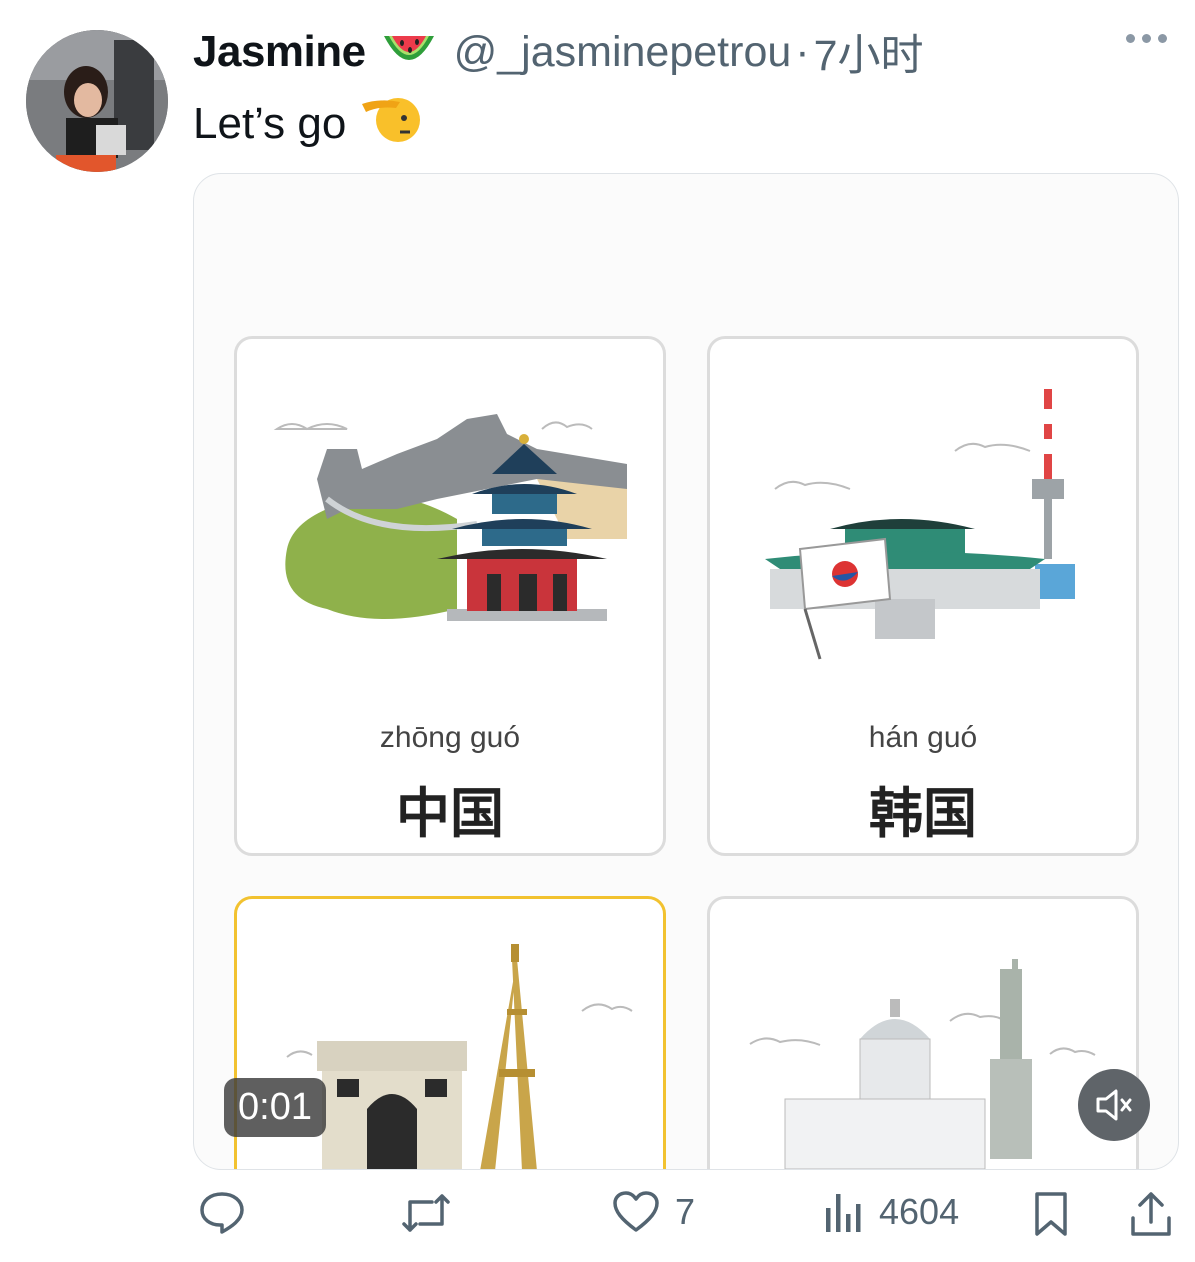  I want to click on saluting-face-icon, so click(391, 123).